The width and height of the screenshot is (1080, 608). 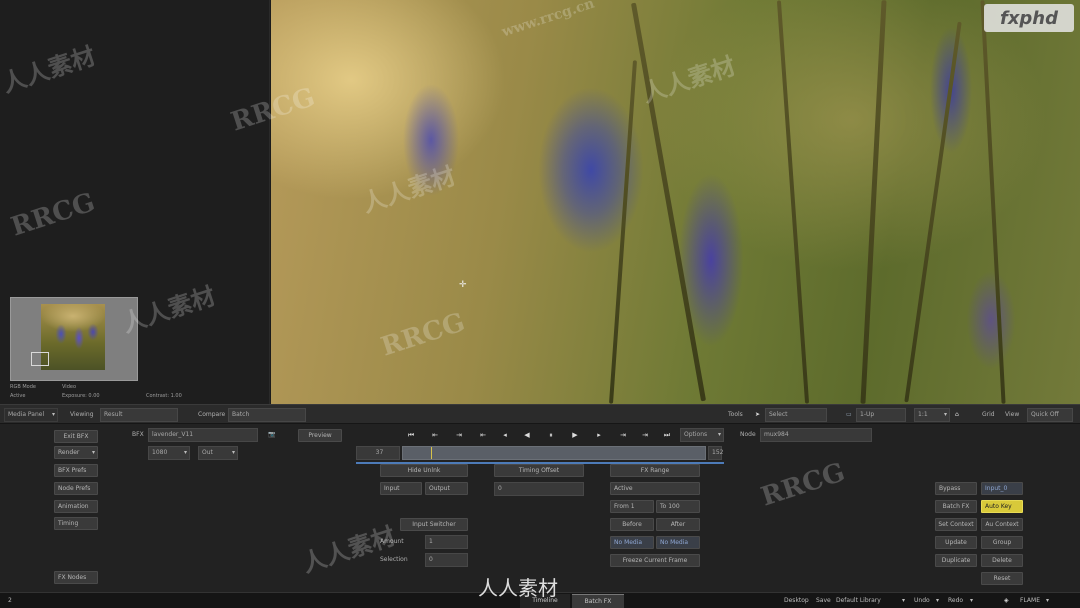 I want to click on grid-button: Grid, so click(x=988, y=415).